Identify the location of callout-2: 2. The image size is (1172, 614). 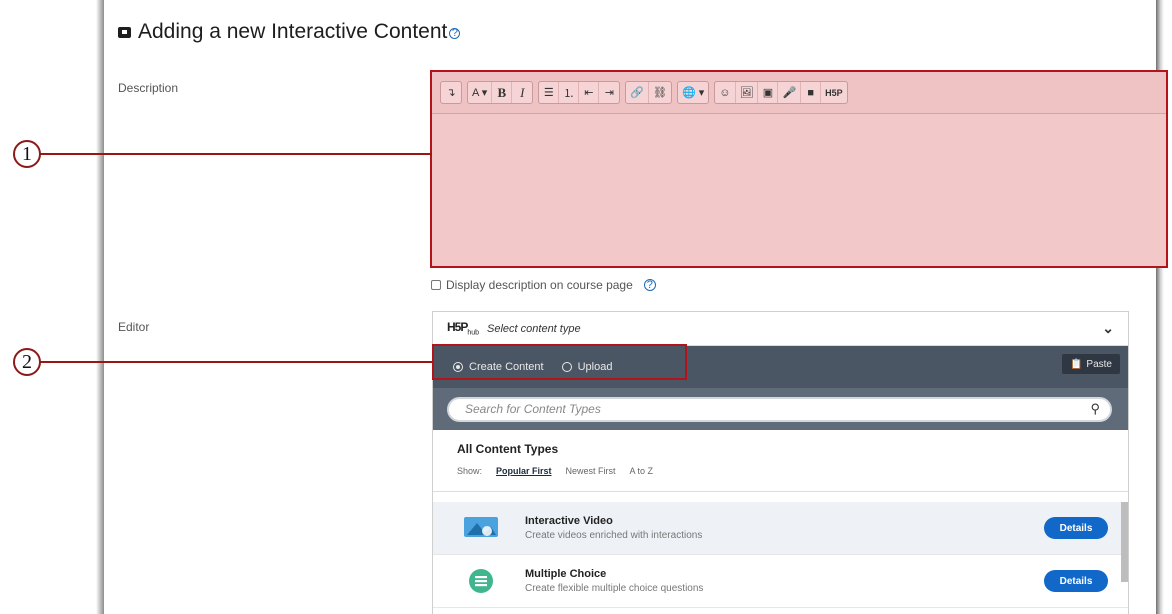
(27, 362).